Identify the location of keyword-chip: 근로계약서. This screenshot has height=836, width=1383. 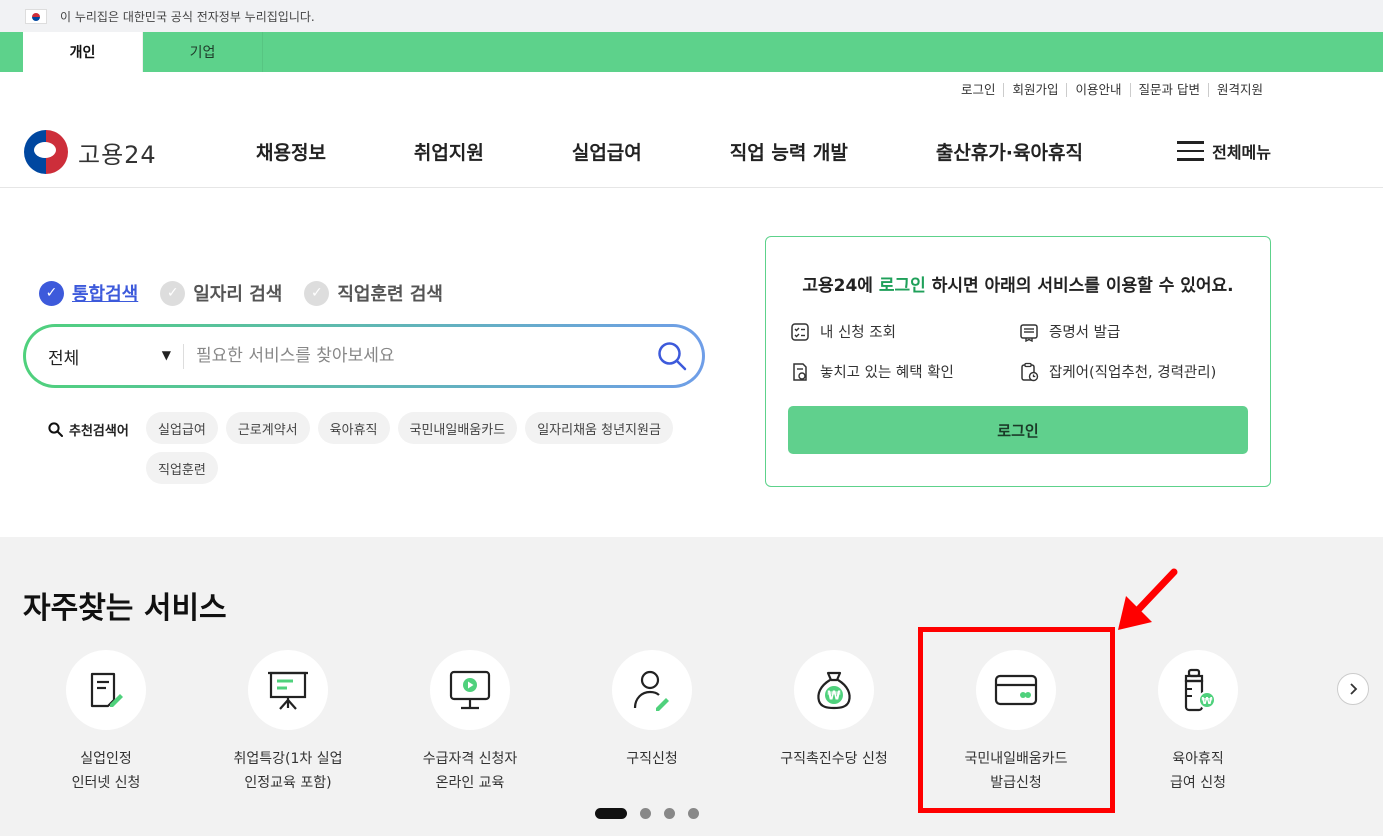
(267, 428).